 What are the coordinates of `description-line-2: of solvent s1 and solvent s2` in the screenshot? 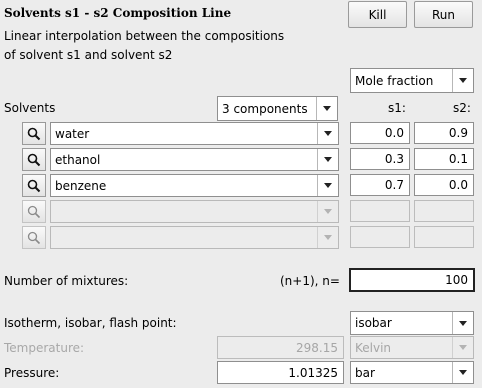 It's located at (88, 55).